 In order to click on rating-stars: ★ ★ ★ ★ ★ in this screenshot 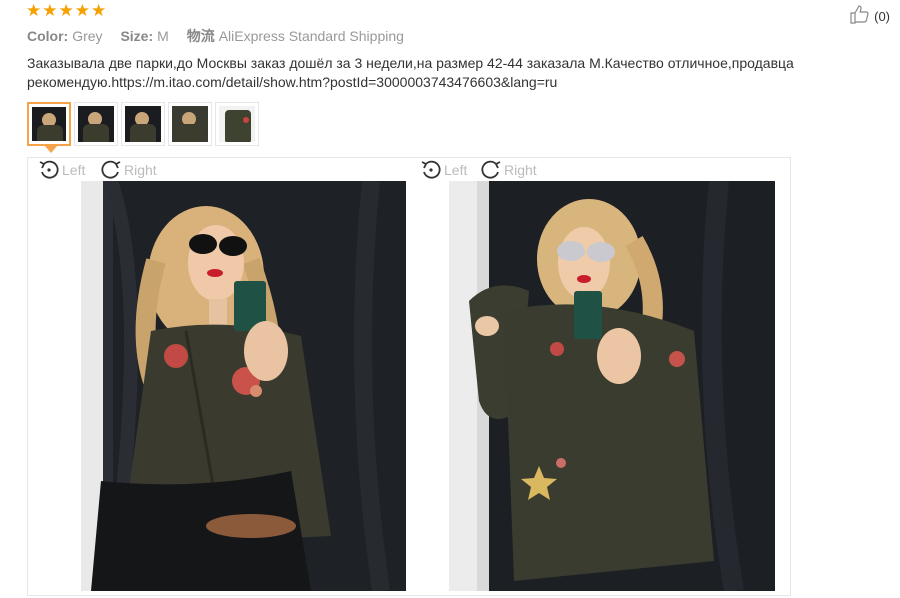, I will do `click(66, 11)`.